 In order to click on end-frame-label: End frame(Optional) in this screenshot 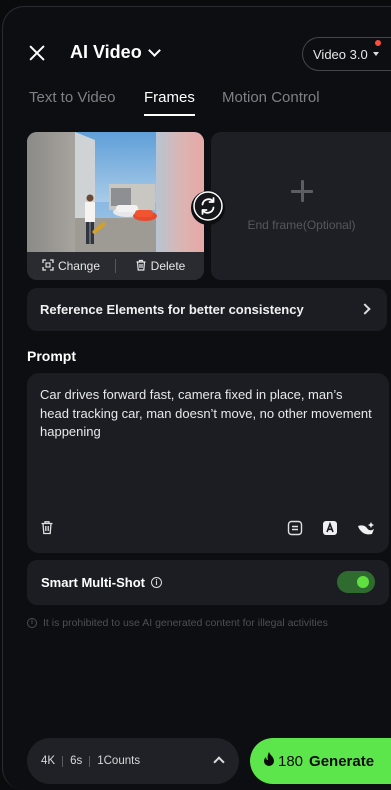, I will do `click(301, 225)`.